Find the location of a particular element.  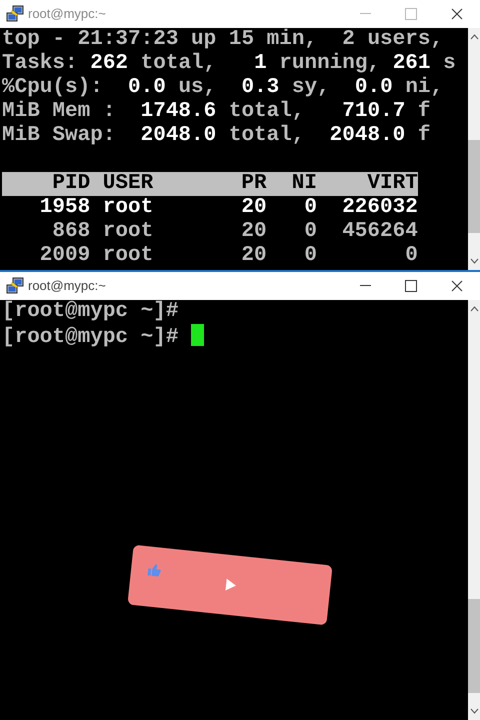

terminal-line: %Cpu(s): 0.0 us, 0.3 sy, 0.0 ni, is located at coordinates (223, 88).